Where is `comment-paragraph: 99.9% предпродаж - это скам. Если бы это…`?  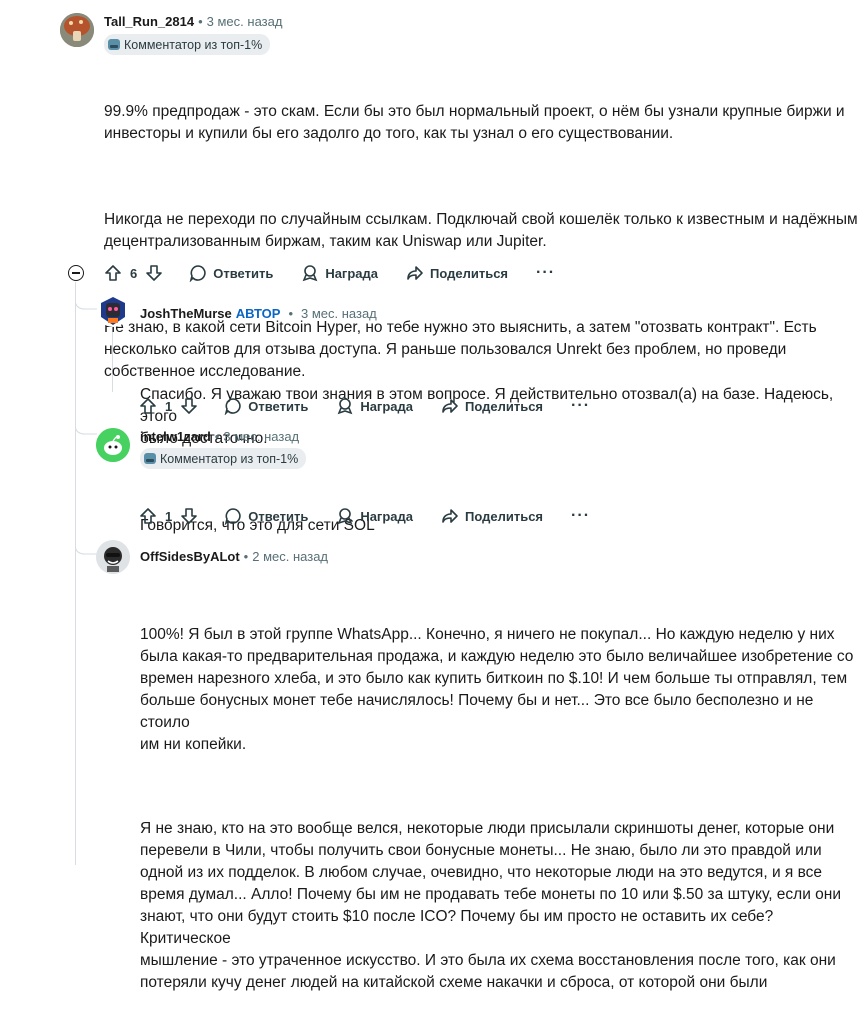 comment-paragraph: 99.9% предпродаж - это скам. Если бы это… is located at coordinates (474, 122).